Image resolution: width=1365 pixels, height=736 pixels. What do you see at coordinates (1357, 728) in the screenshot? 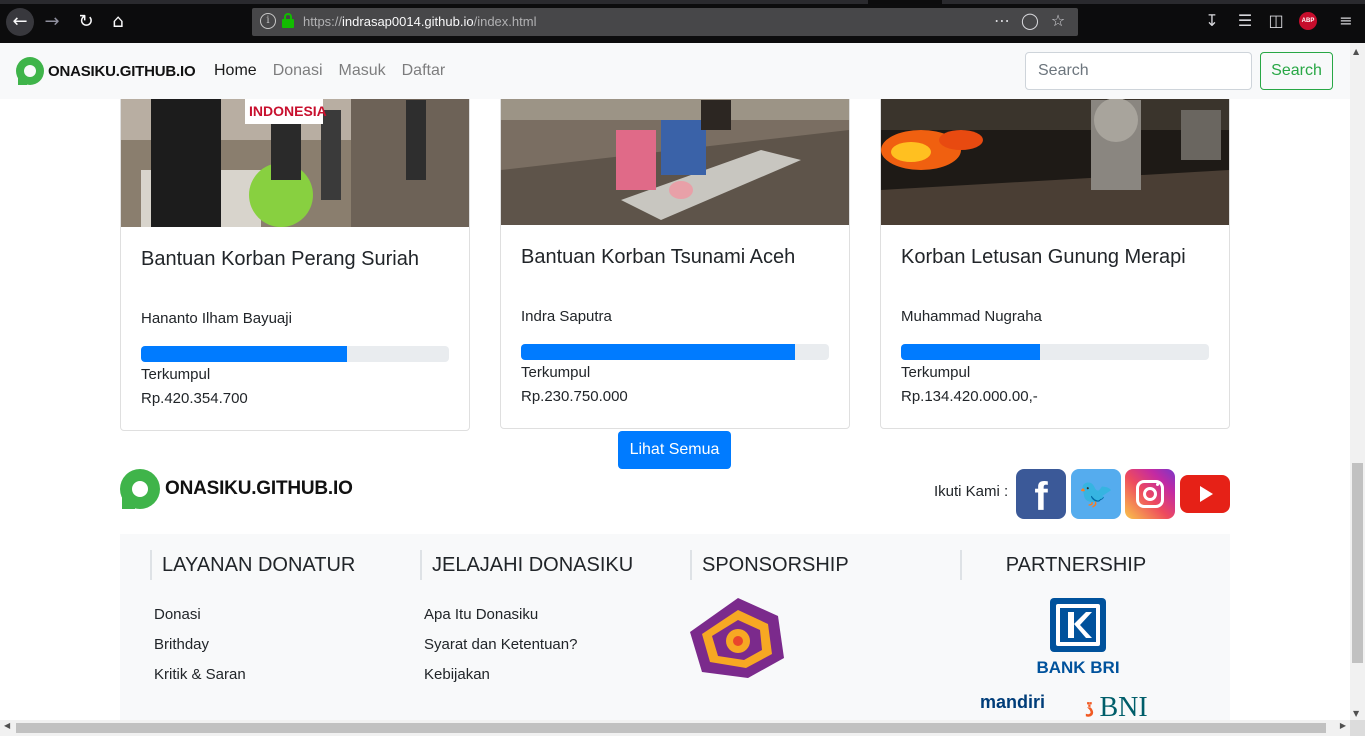
I see `scrollbar-corner` at bounding box center [1357, 728].